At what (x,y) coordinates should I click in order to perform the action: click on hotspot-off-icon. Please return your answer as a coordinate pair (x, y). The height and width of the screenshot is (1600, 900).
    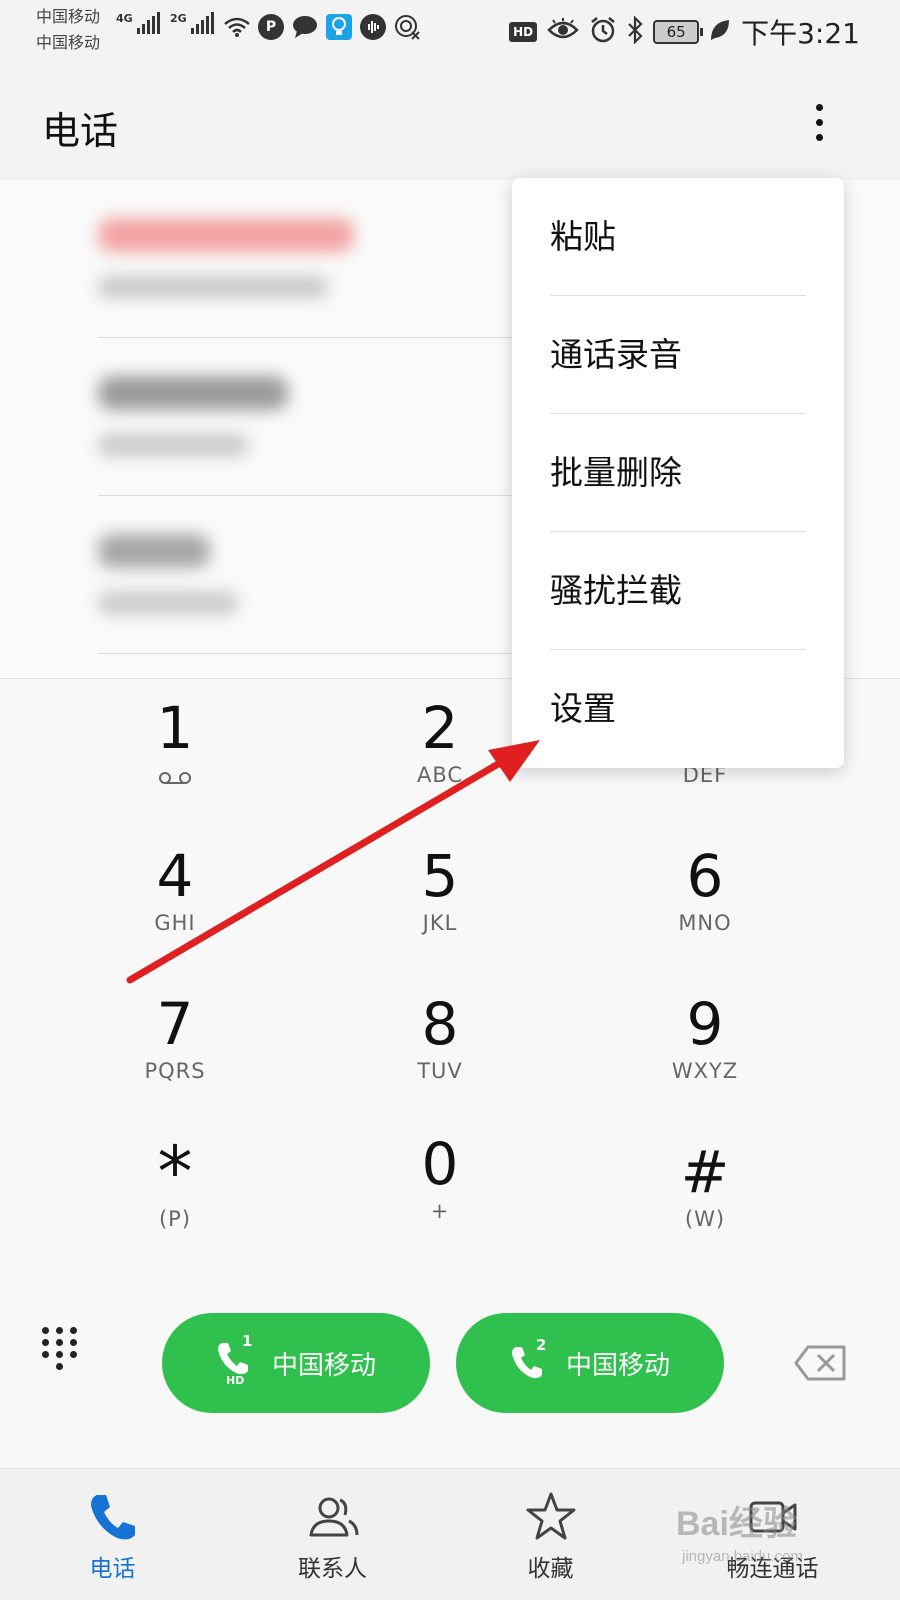
    Looking at the image, I should click on (407, 27).